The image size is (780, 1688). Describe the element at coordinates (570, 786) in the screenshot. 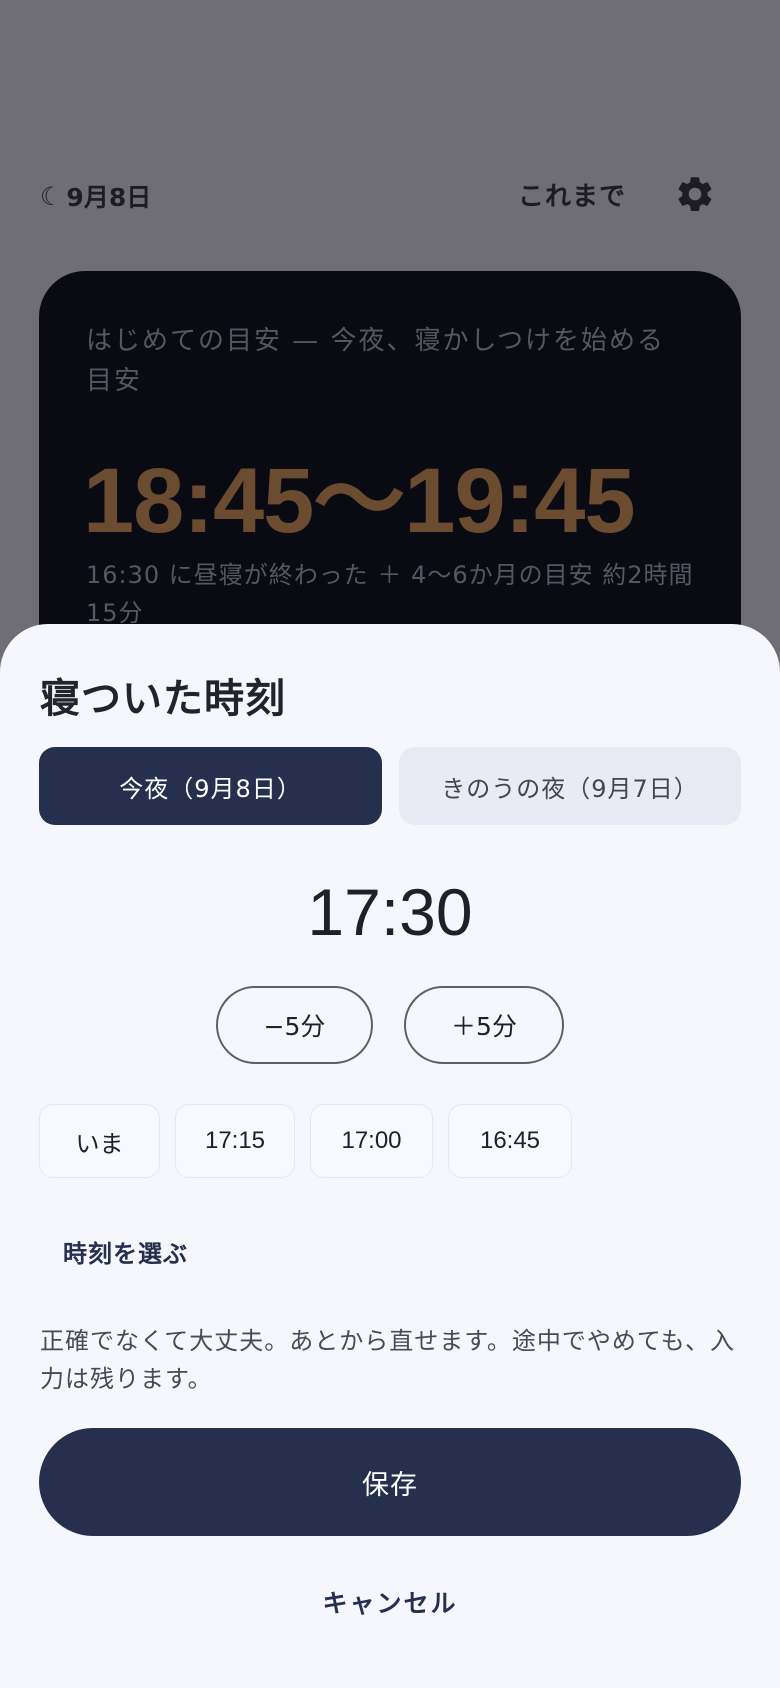

I see `tab-last-night: きのうの夜（9月7日）` at that location.